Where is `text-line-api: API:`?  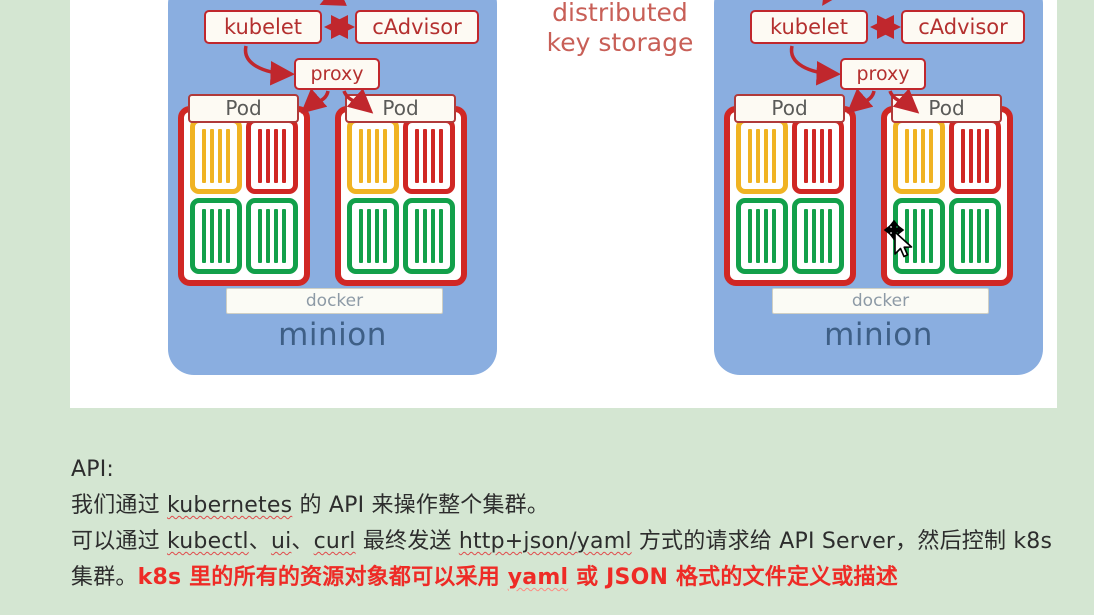 text-line-api: API: is located at coordinates (93, 469).